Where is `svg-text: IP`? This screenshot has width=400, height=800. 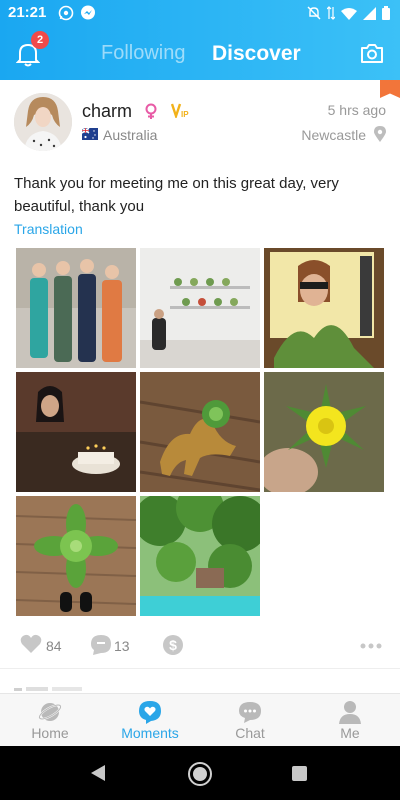 svg-text: IP is located at coordinates (185, 114).